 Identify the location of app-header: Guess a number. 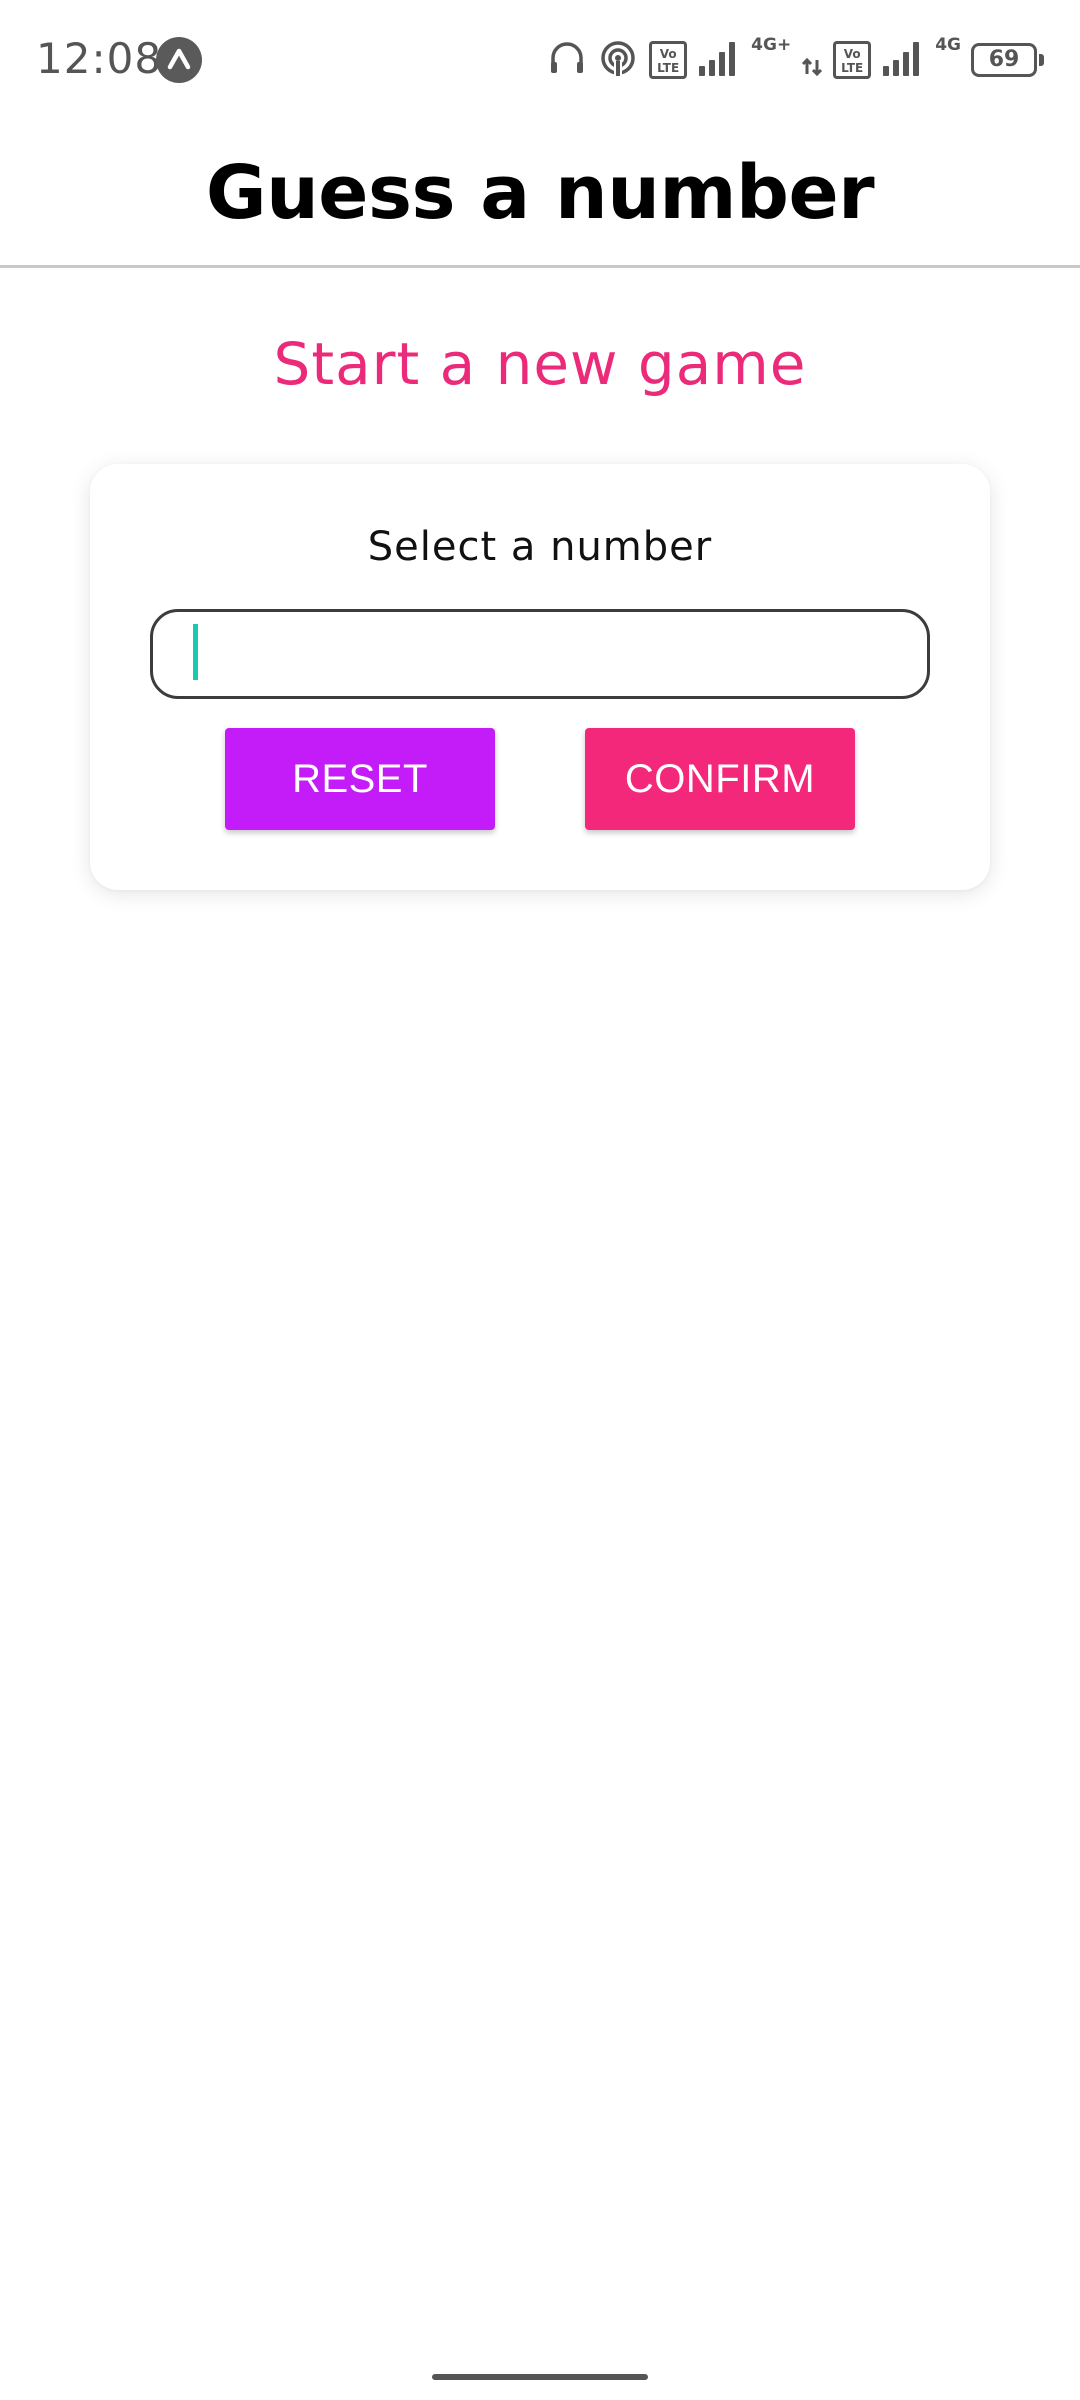
(540, 194).